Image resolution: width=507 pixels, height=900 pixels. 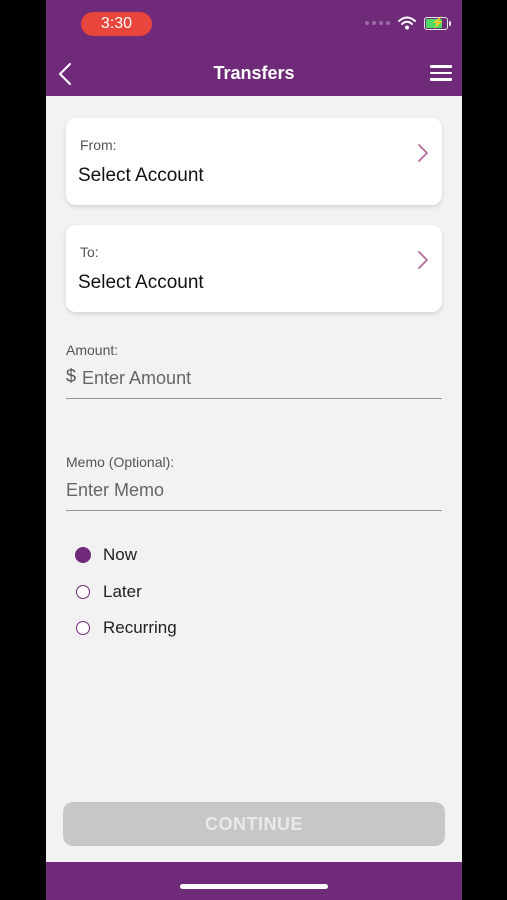 I want to click on status-bar: 3:30 ⚡, so click(x=254, y=25).